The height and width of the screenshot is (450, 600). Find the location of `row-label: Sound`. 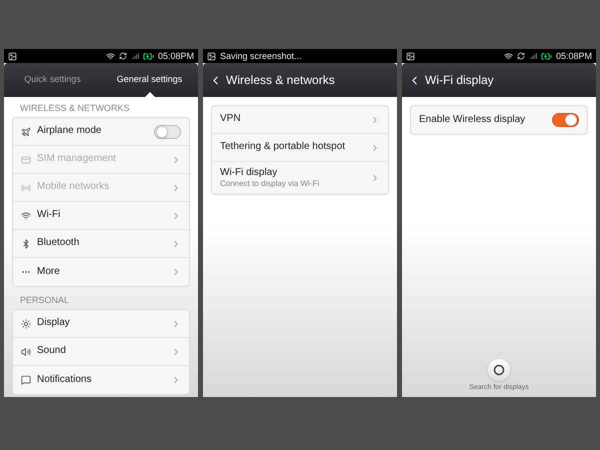

row-label: Sound is located at coordinates (52, 351).